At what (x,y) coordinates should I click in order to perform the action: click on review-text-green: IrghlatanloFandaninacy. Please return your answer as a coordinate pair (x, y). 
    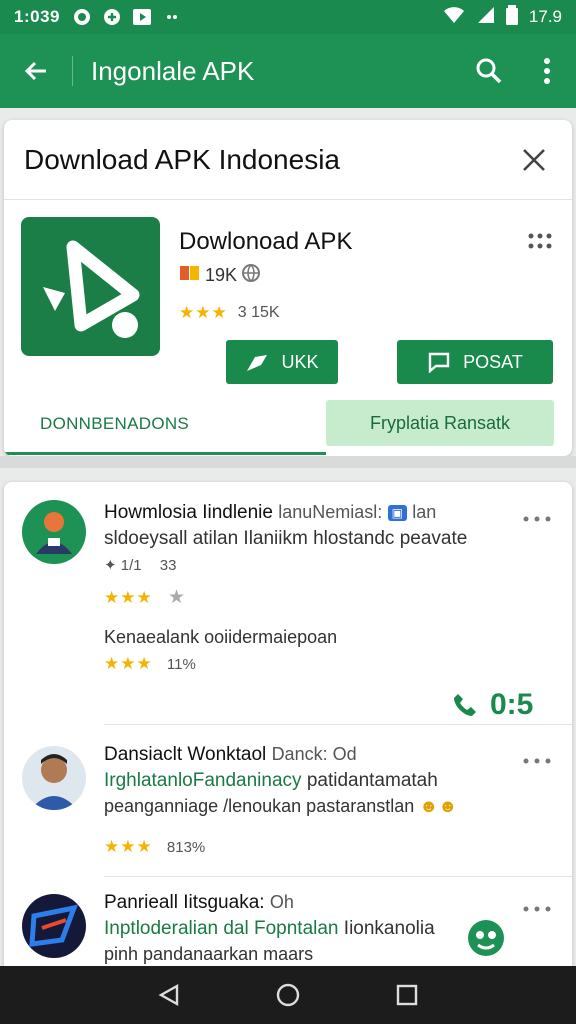
    Looking at the image, I should click on (203, 780).